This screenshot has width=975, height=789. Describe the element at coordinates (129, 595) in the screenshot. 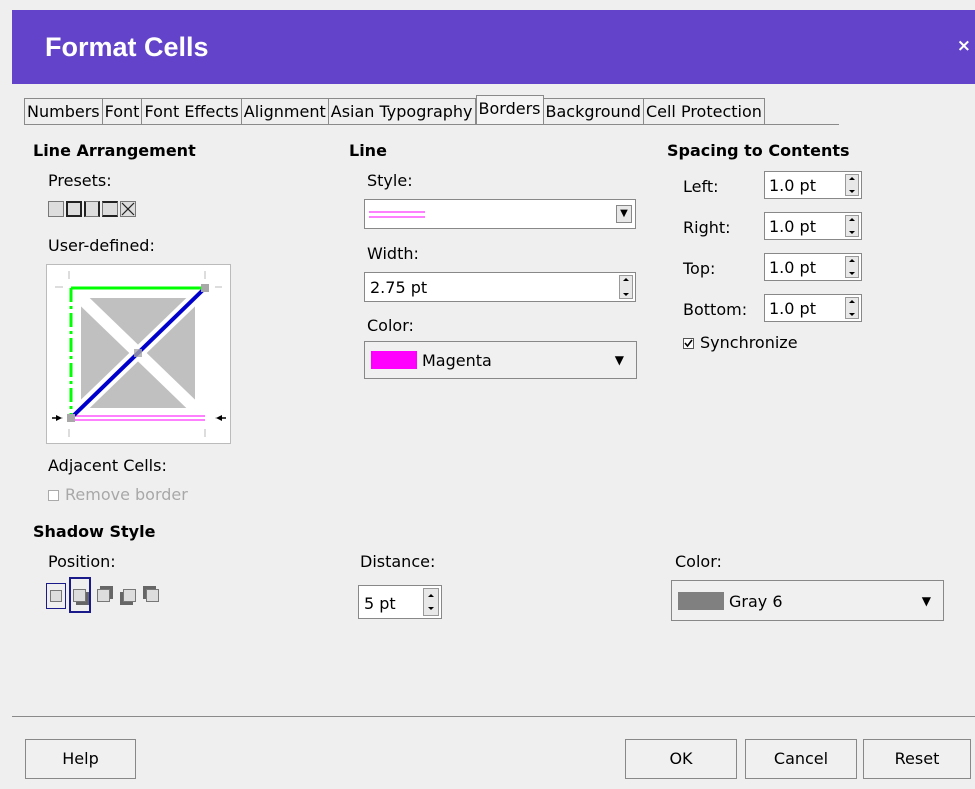

I see `shadow-bottom-left-icon` at that location.